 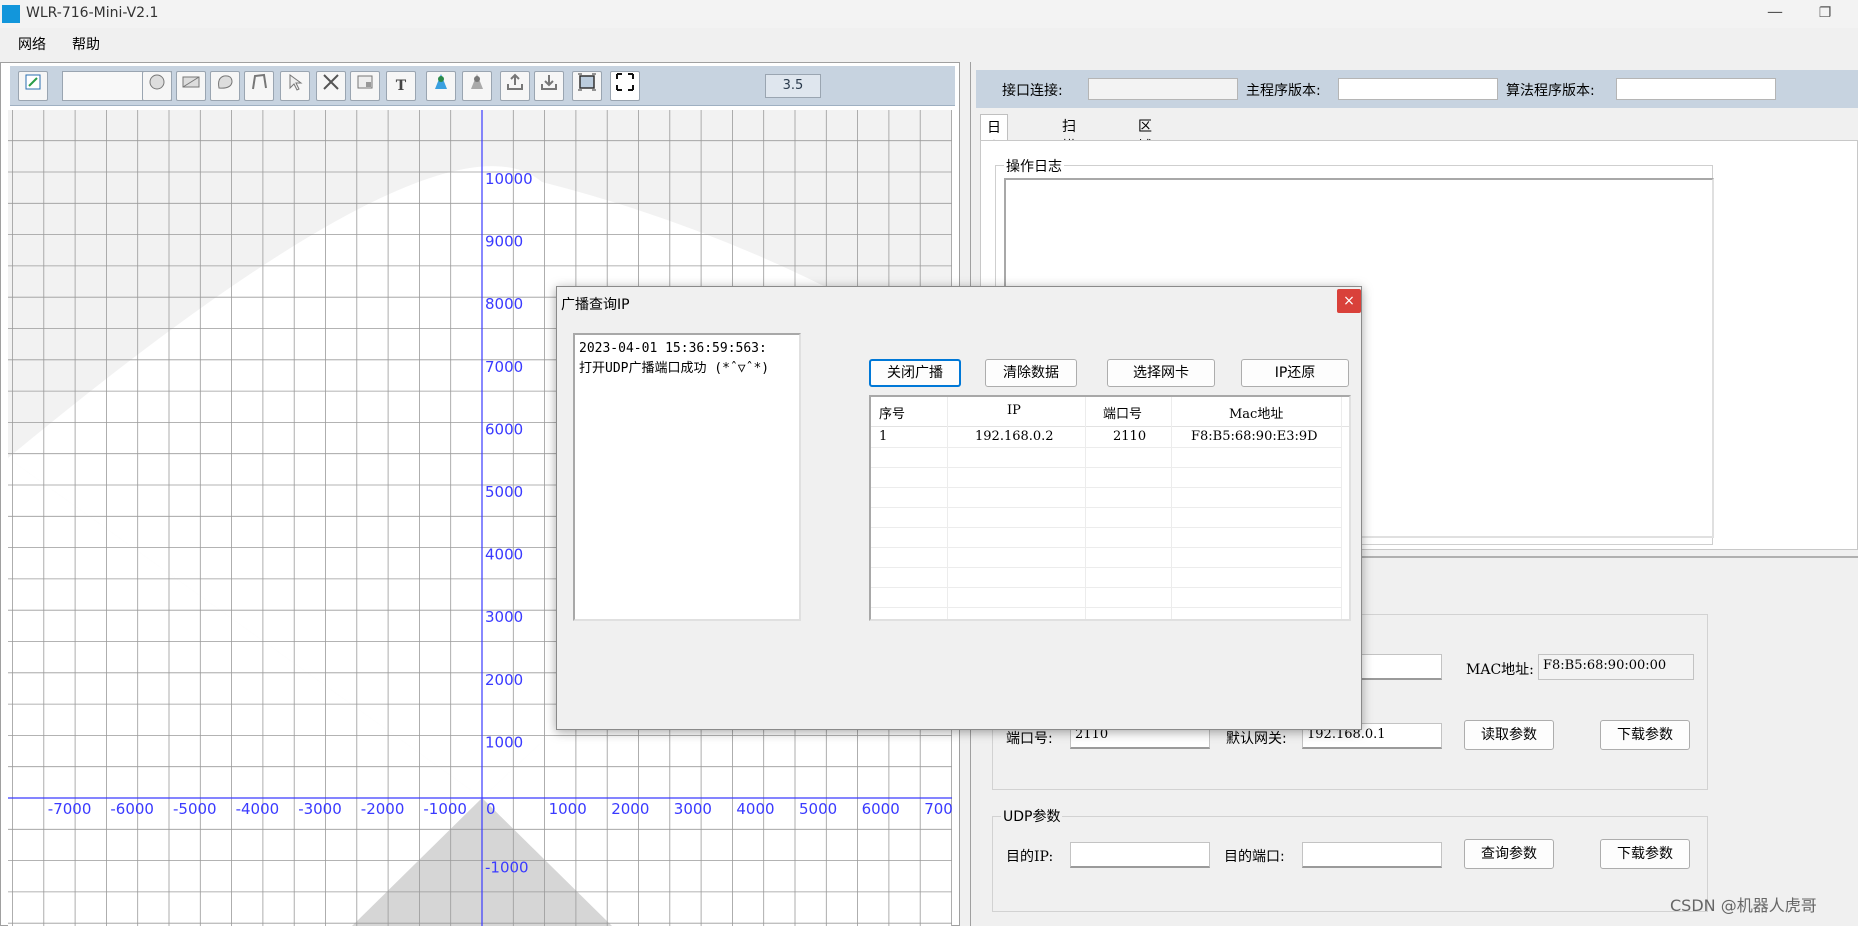 I want to click on cell-port: 2110, so click(x=1130, y=436).